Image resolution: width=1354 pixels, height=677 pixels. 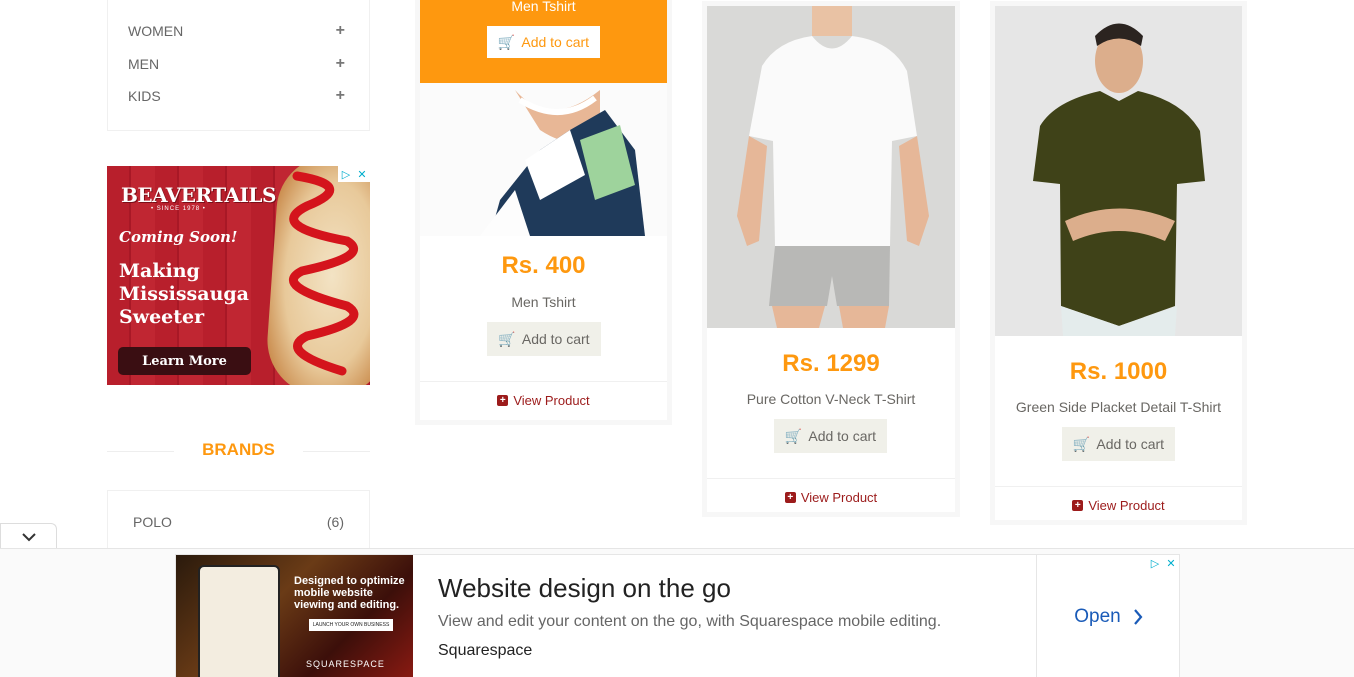 I want to click on thumb-button: LAUNCH YOUR OWN BUSINESS, so click(x=351, y=625).